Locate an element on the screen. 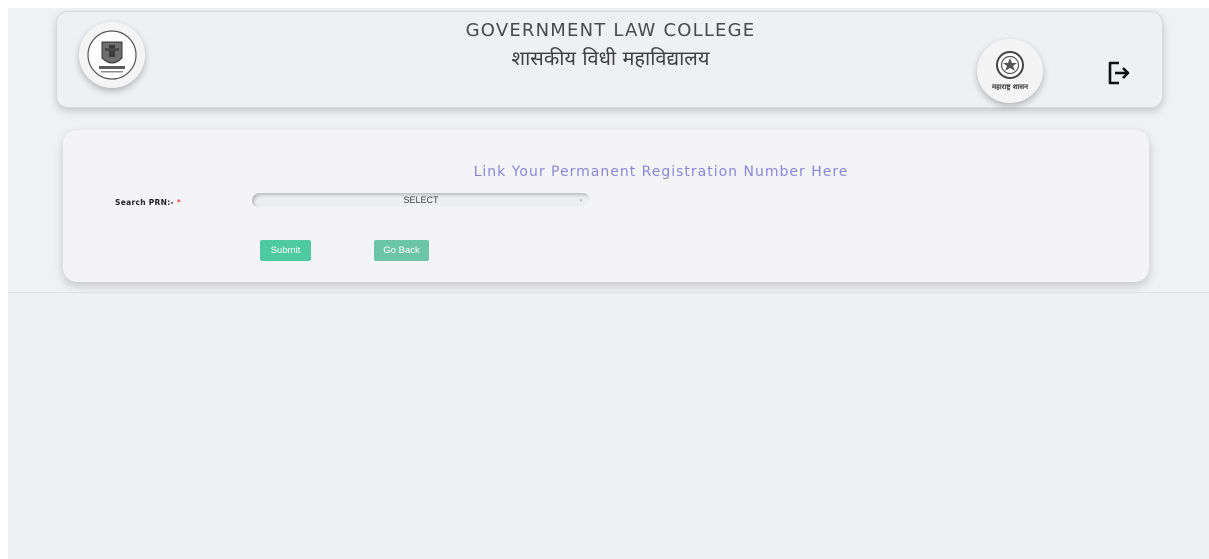 The height and width of the screenshot is (559, 1209). required-mark: * is located at coordinates (179, 202).